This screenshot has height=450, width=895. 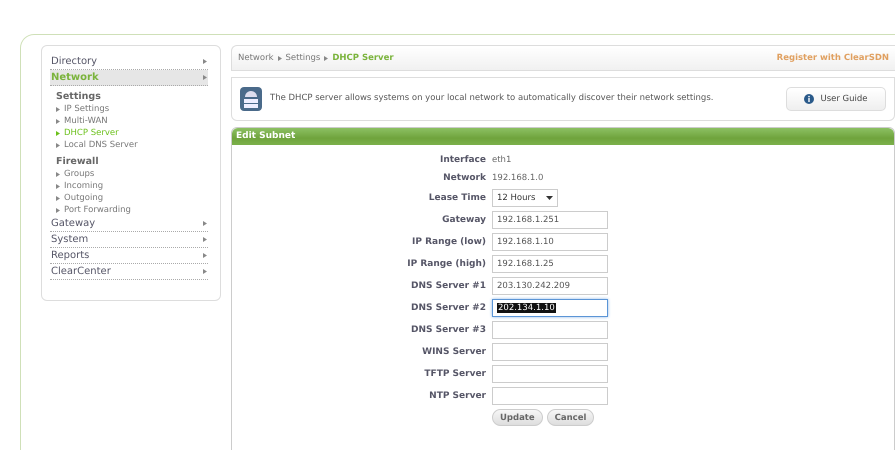 I want to click on menu-group-heading: Settings, so click(x=78, y=96).